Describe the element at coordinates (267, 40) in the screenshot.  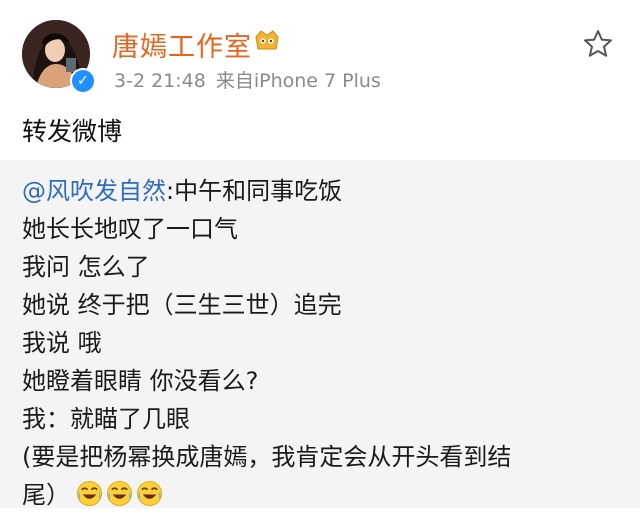
I see `vip-member-icon` at that location.